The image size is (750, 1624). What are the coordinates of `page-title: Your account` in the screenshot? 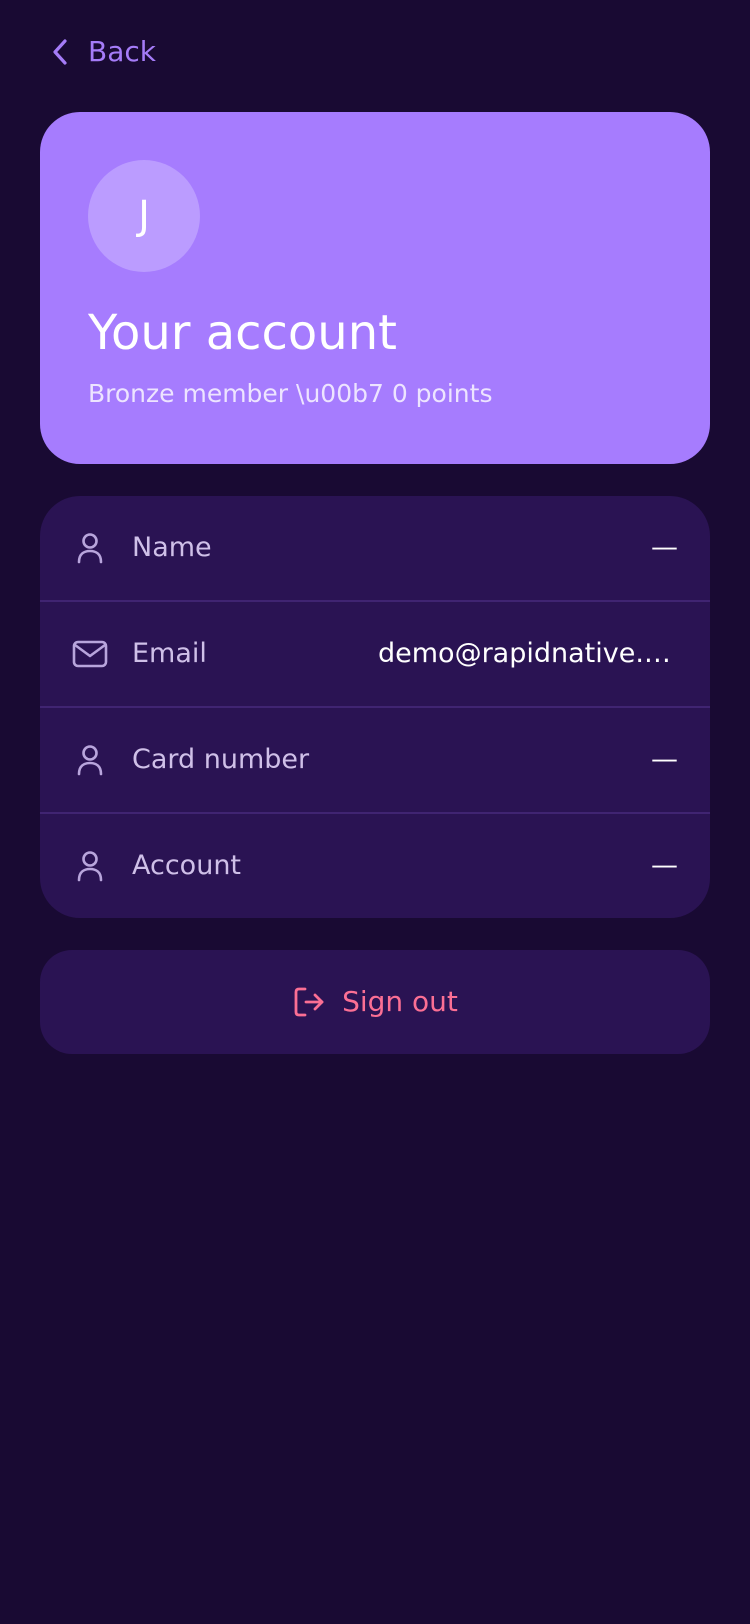 It's located at (242, 333).